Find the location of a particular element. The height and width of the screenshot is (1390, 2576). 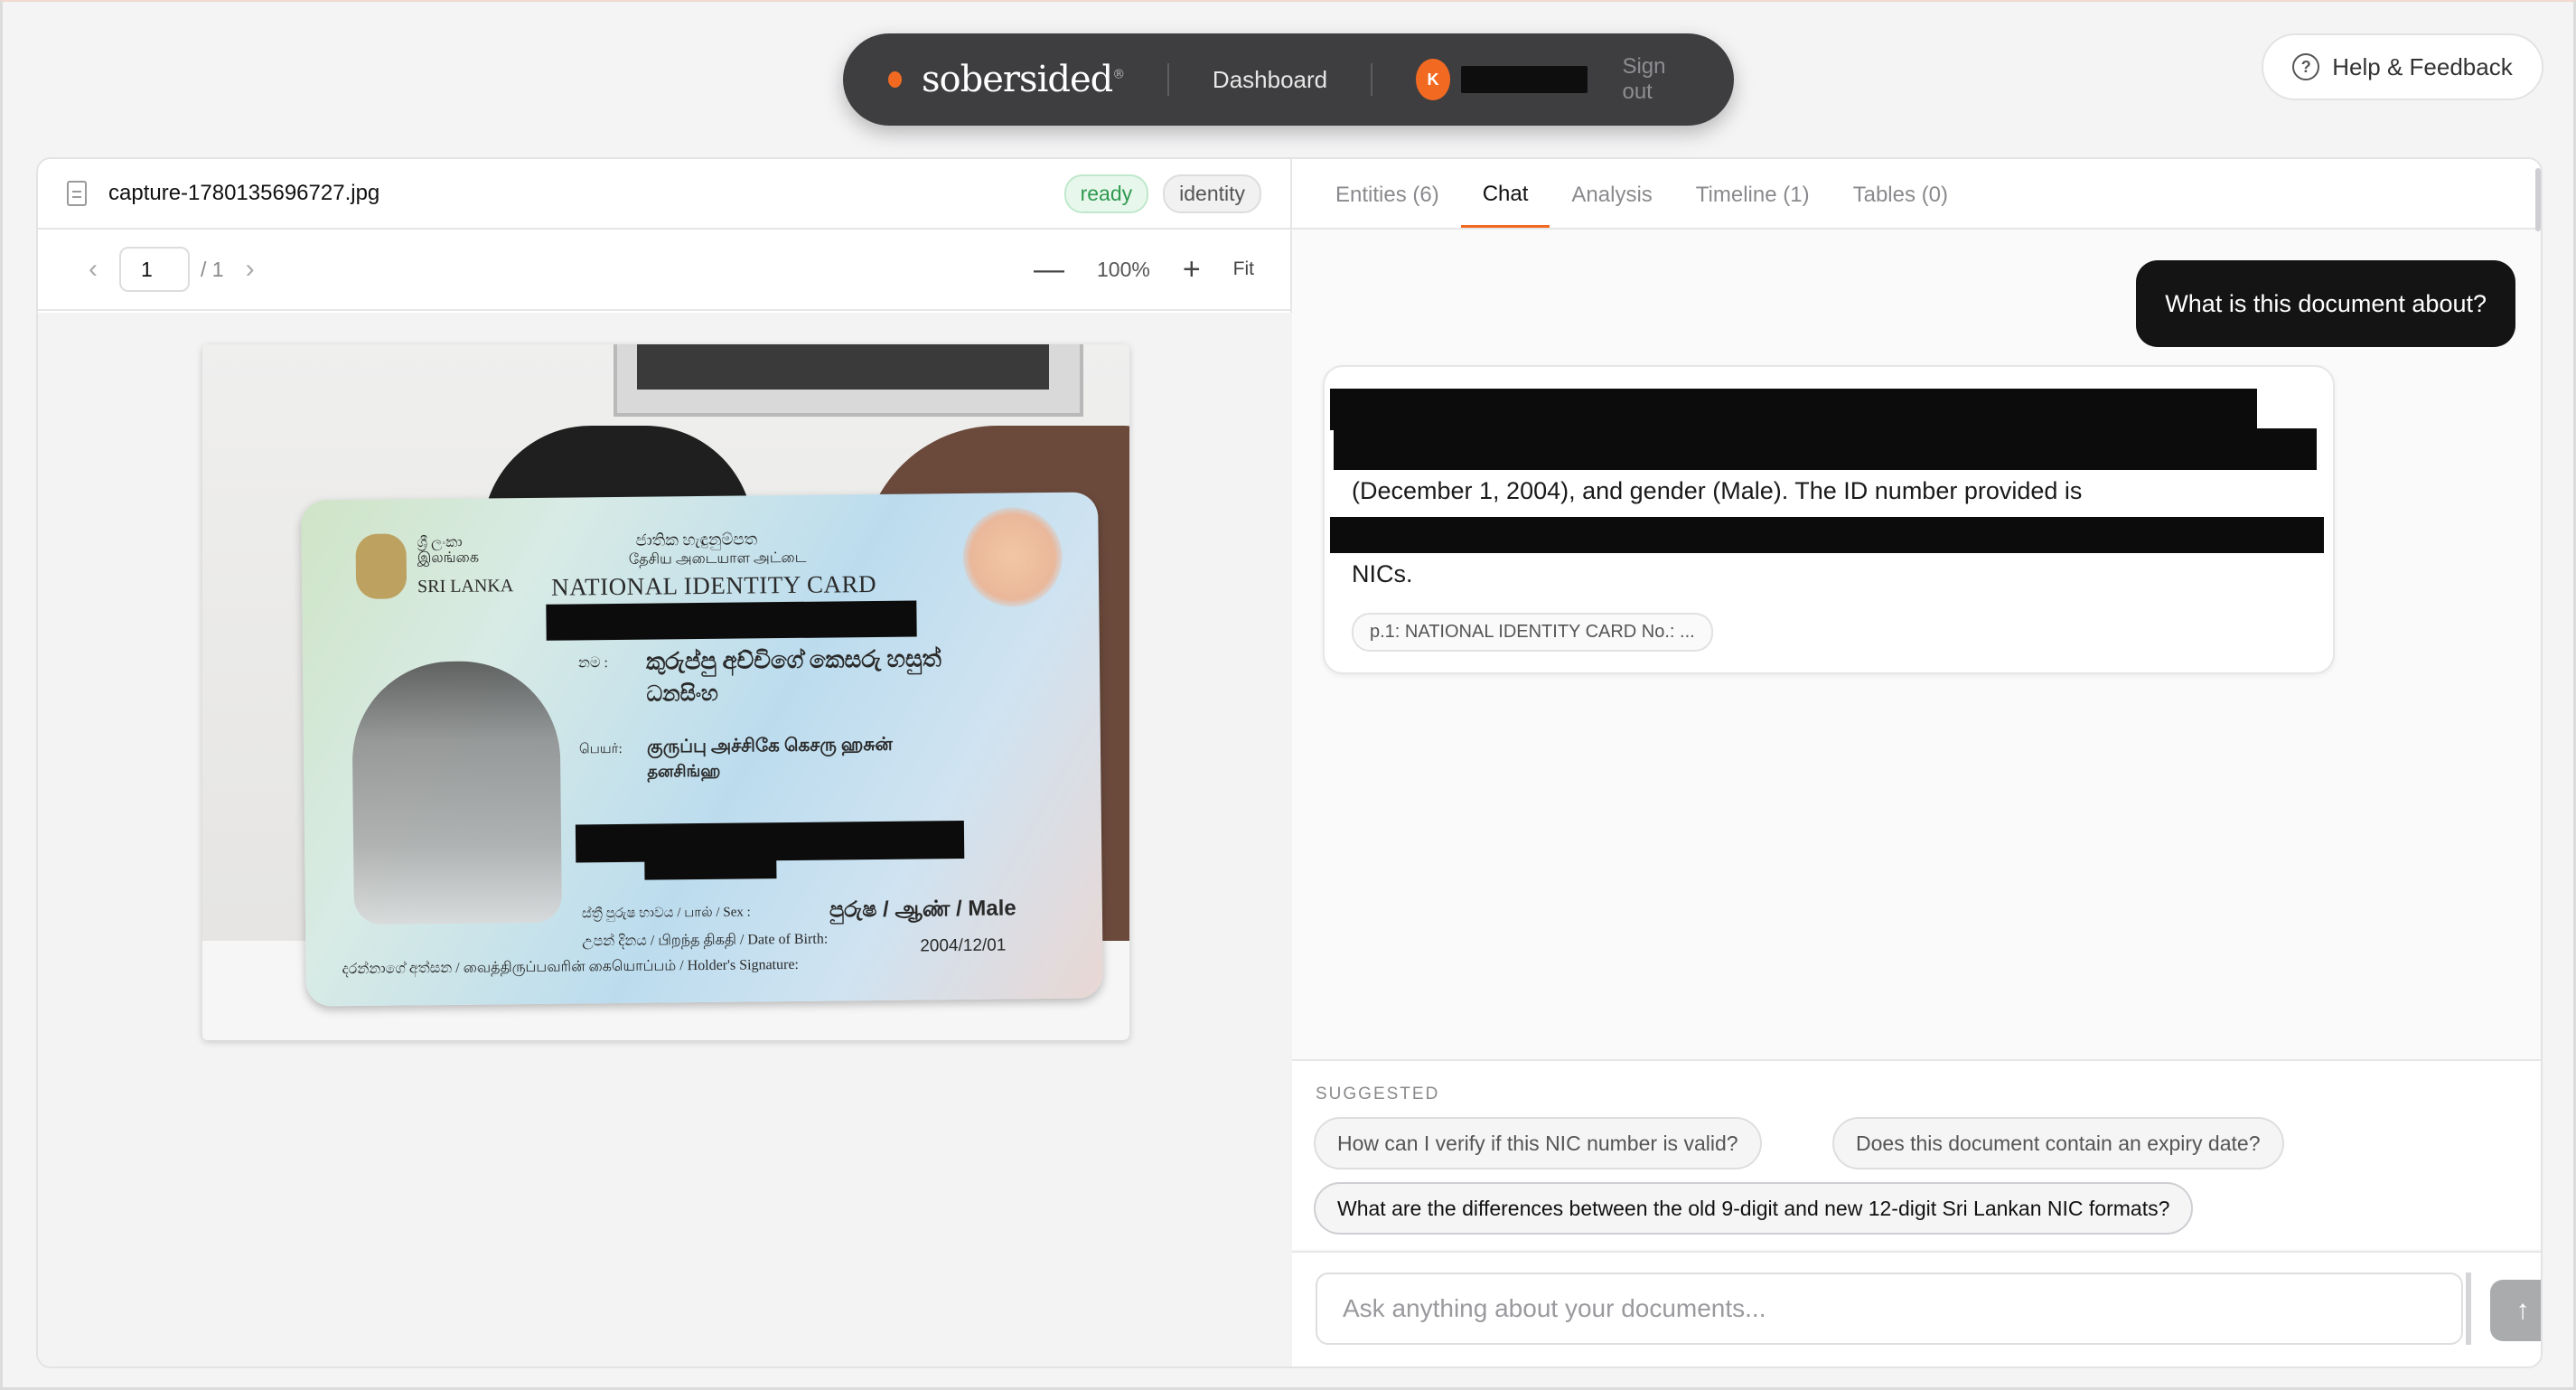

zoom-level: 100% is located at coordinates (1123, 269).